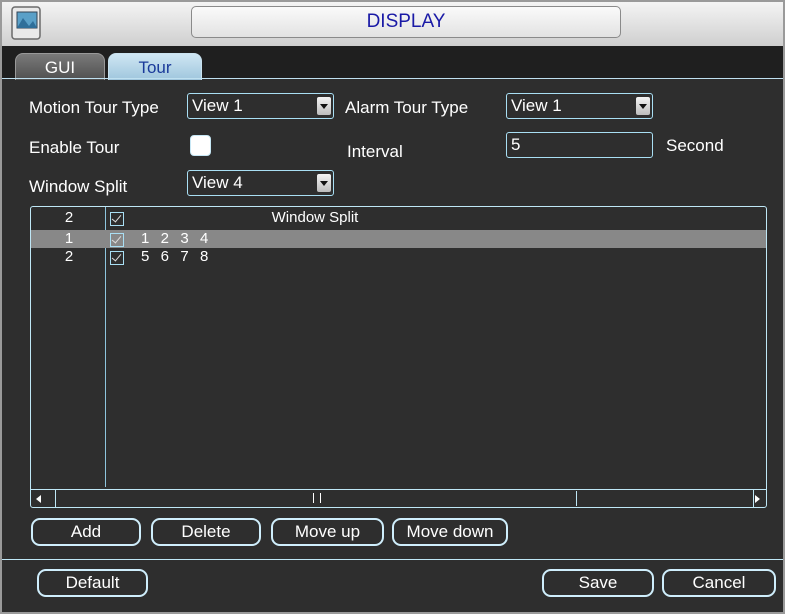 The width and height of the screenshot is (785, 614). I want to click on window-title: DISPLAY, so click(406, 22).